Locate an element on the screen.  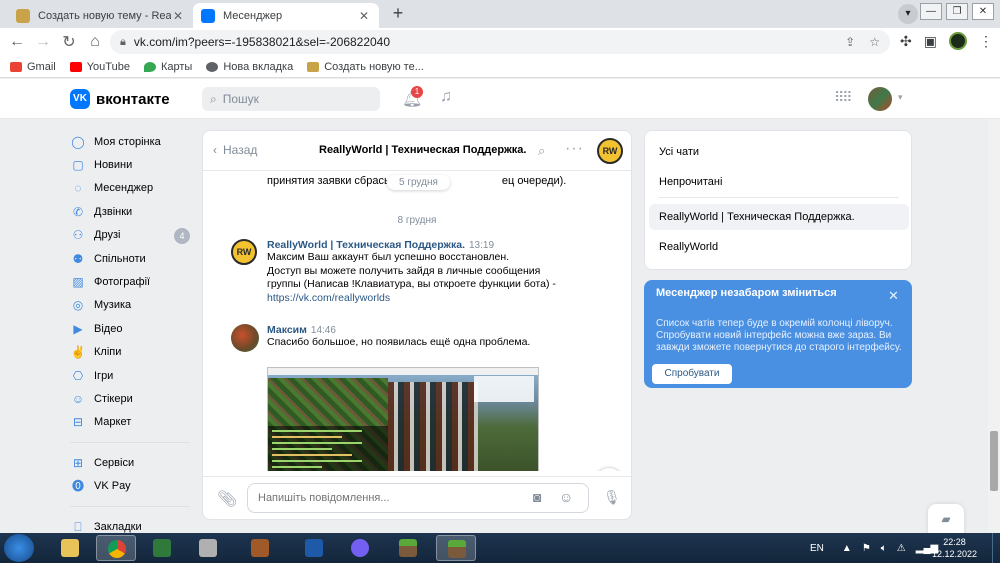
taskbar-viber is located at coordinates (360, 548).